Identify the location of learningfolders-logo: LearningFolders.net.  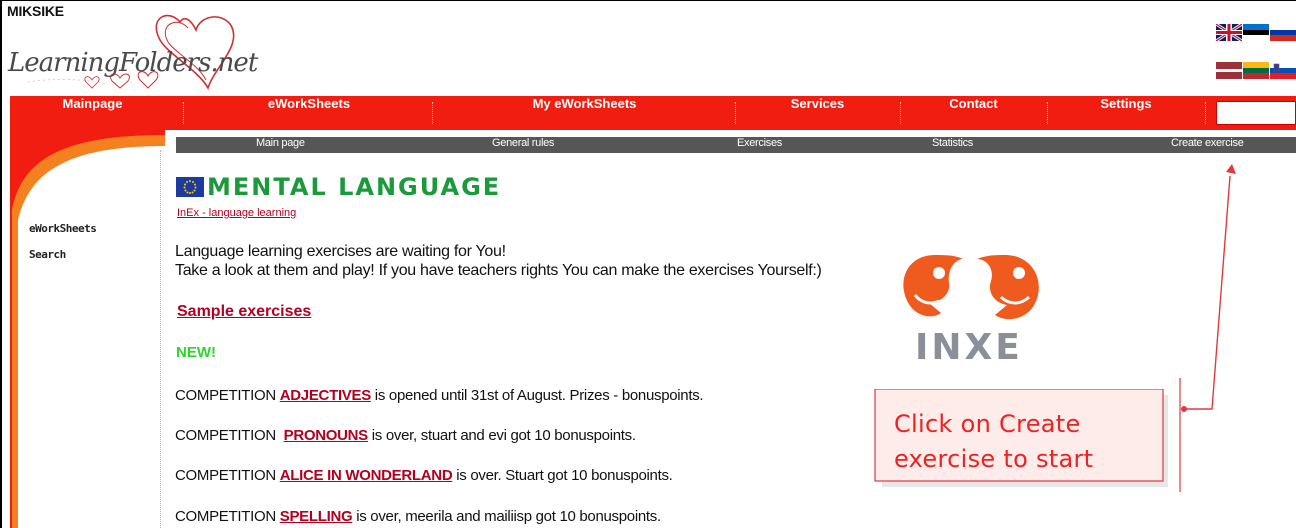
(133, 52).